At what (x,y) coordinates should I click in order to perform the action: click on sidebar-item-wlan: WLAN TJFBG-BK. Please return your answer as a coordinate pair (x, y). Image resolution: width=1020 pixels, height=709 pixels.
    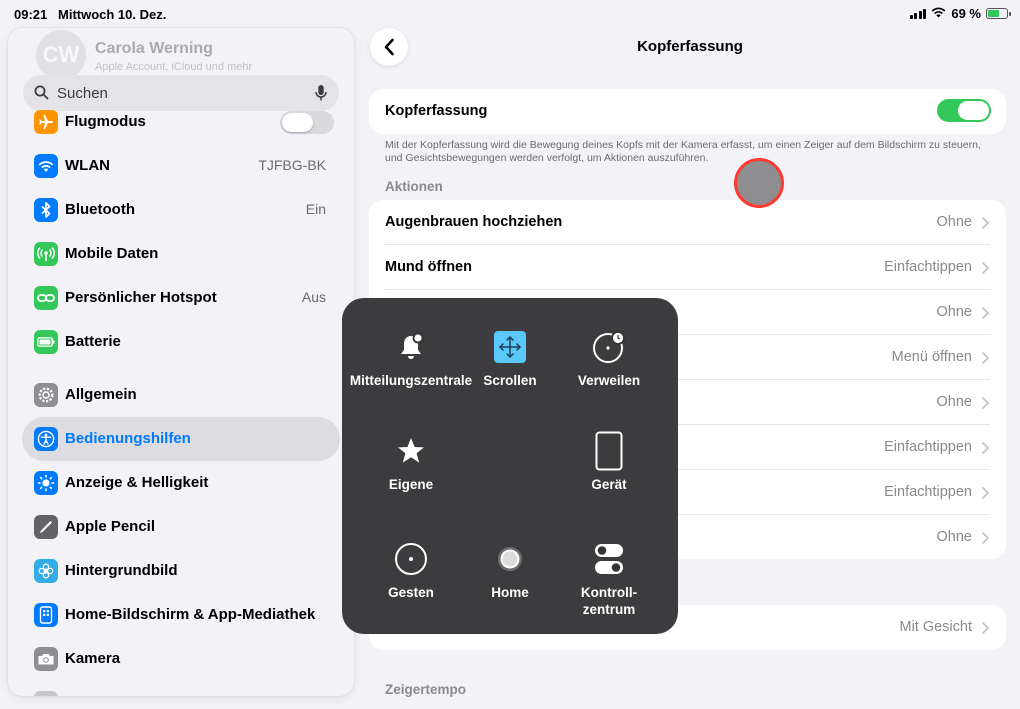
    Looking at the image, I should click on (181, 166).